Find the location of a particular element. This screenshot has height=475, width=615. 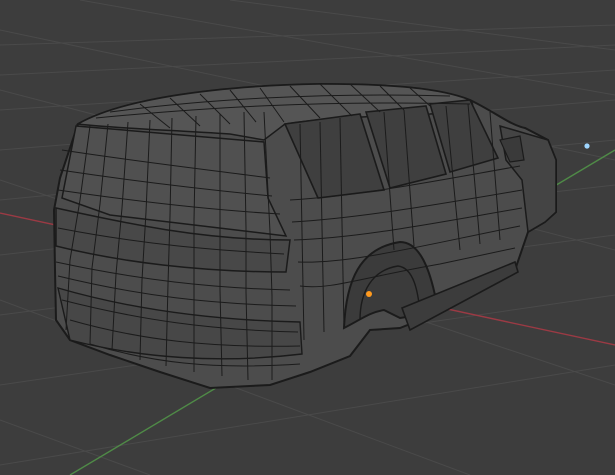

selected-vertex-marker is located at coordinates (369, 294).